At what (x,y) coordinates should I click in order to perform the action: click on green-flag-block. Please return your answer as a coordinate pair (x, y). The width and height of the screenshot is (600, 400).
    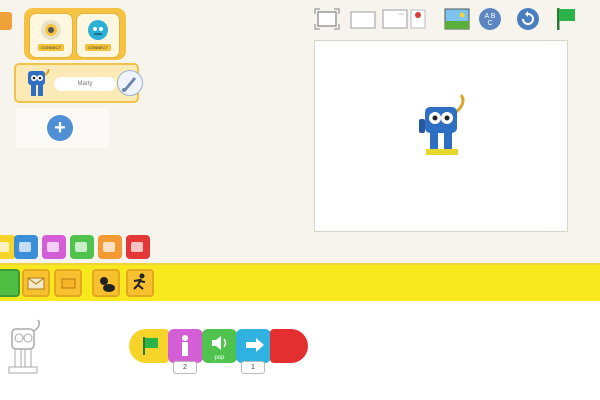
    Looking at the image, I should click on (149, 346).